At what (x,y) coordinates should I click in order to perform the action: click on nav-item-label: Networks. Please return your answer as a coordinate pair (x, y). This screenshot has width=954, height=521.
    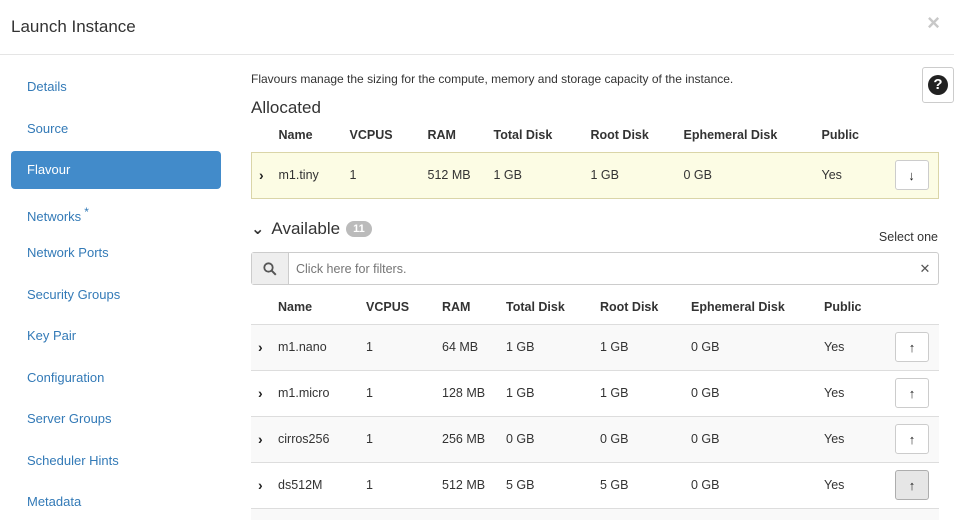
    Looking at the image, I should click on (54, 216).